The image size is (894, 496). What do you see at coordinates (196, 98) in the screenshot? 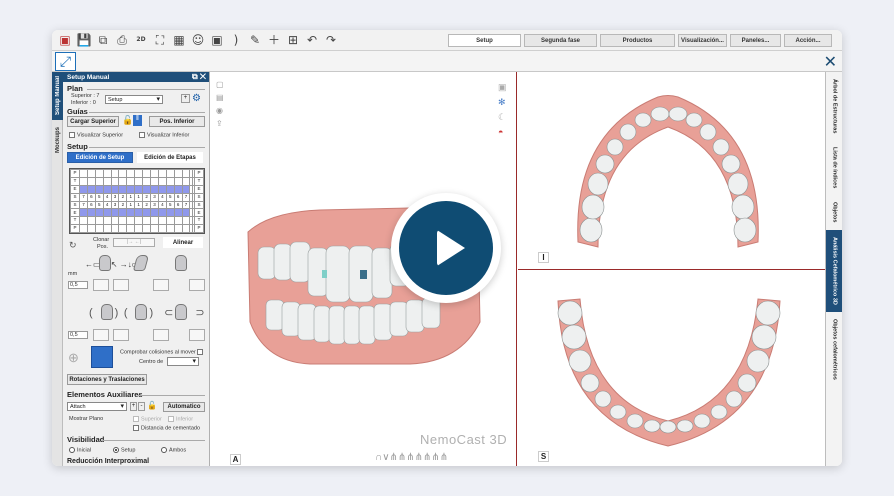
I see `plan-settings-icon: ⚙` at bounding box center [196, 98].